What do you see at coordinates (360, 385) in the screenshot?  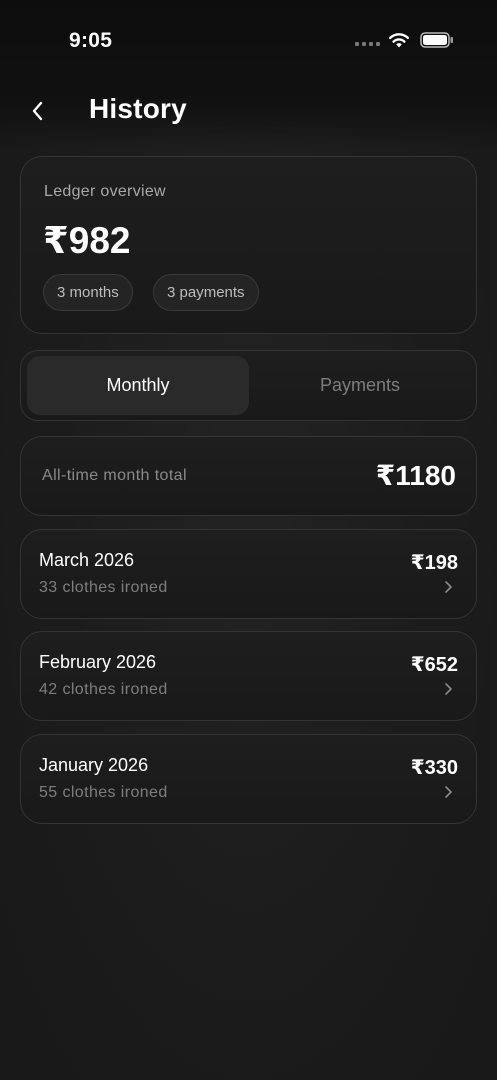 I see `tab-payments: Payments` at bounding box center [360, 385].